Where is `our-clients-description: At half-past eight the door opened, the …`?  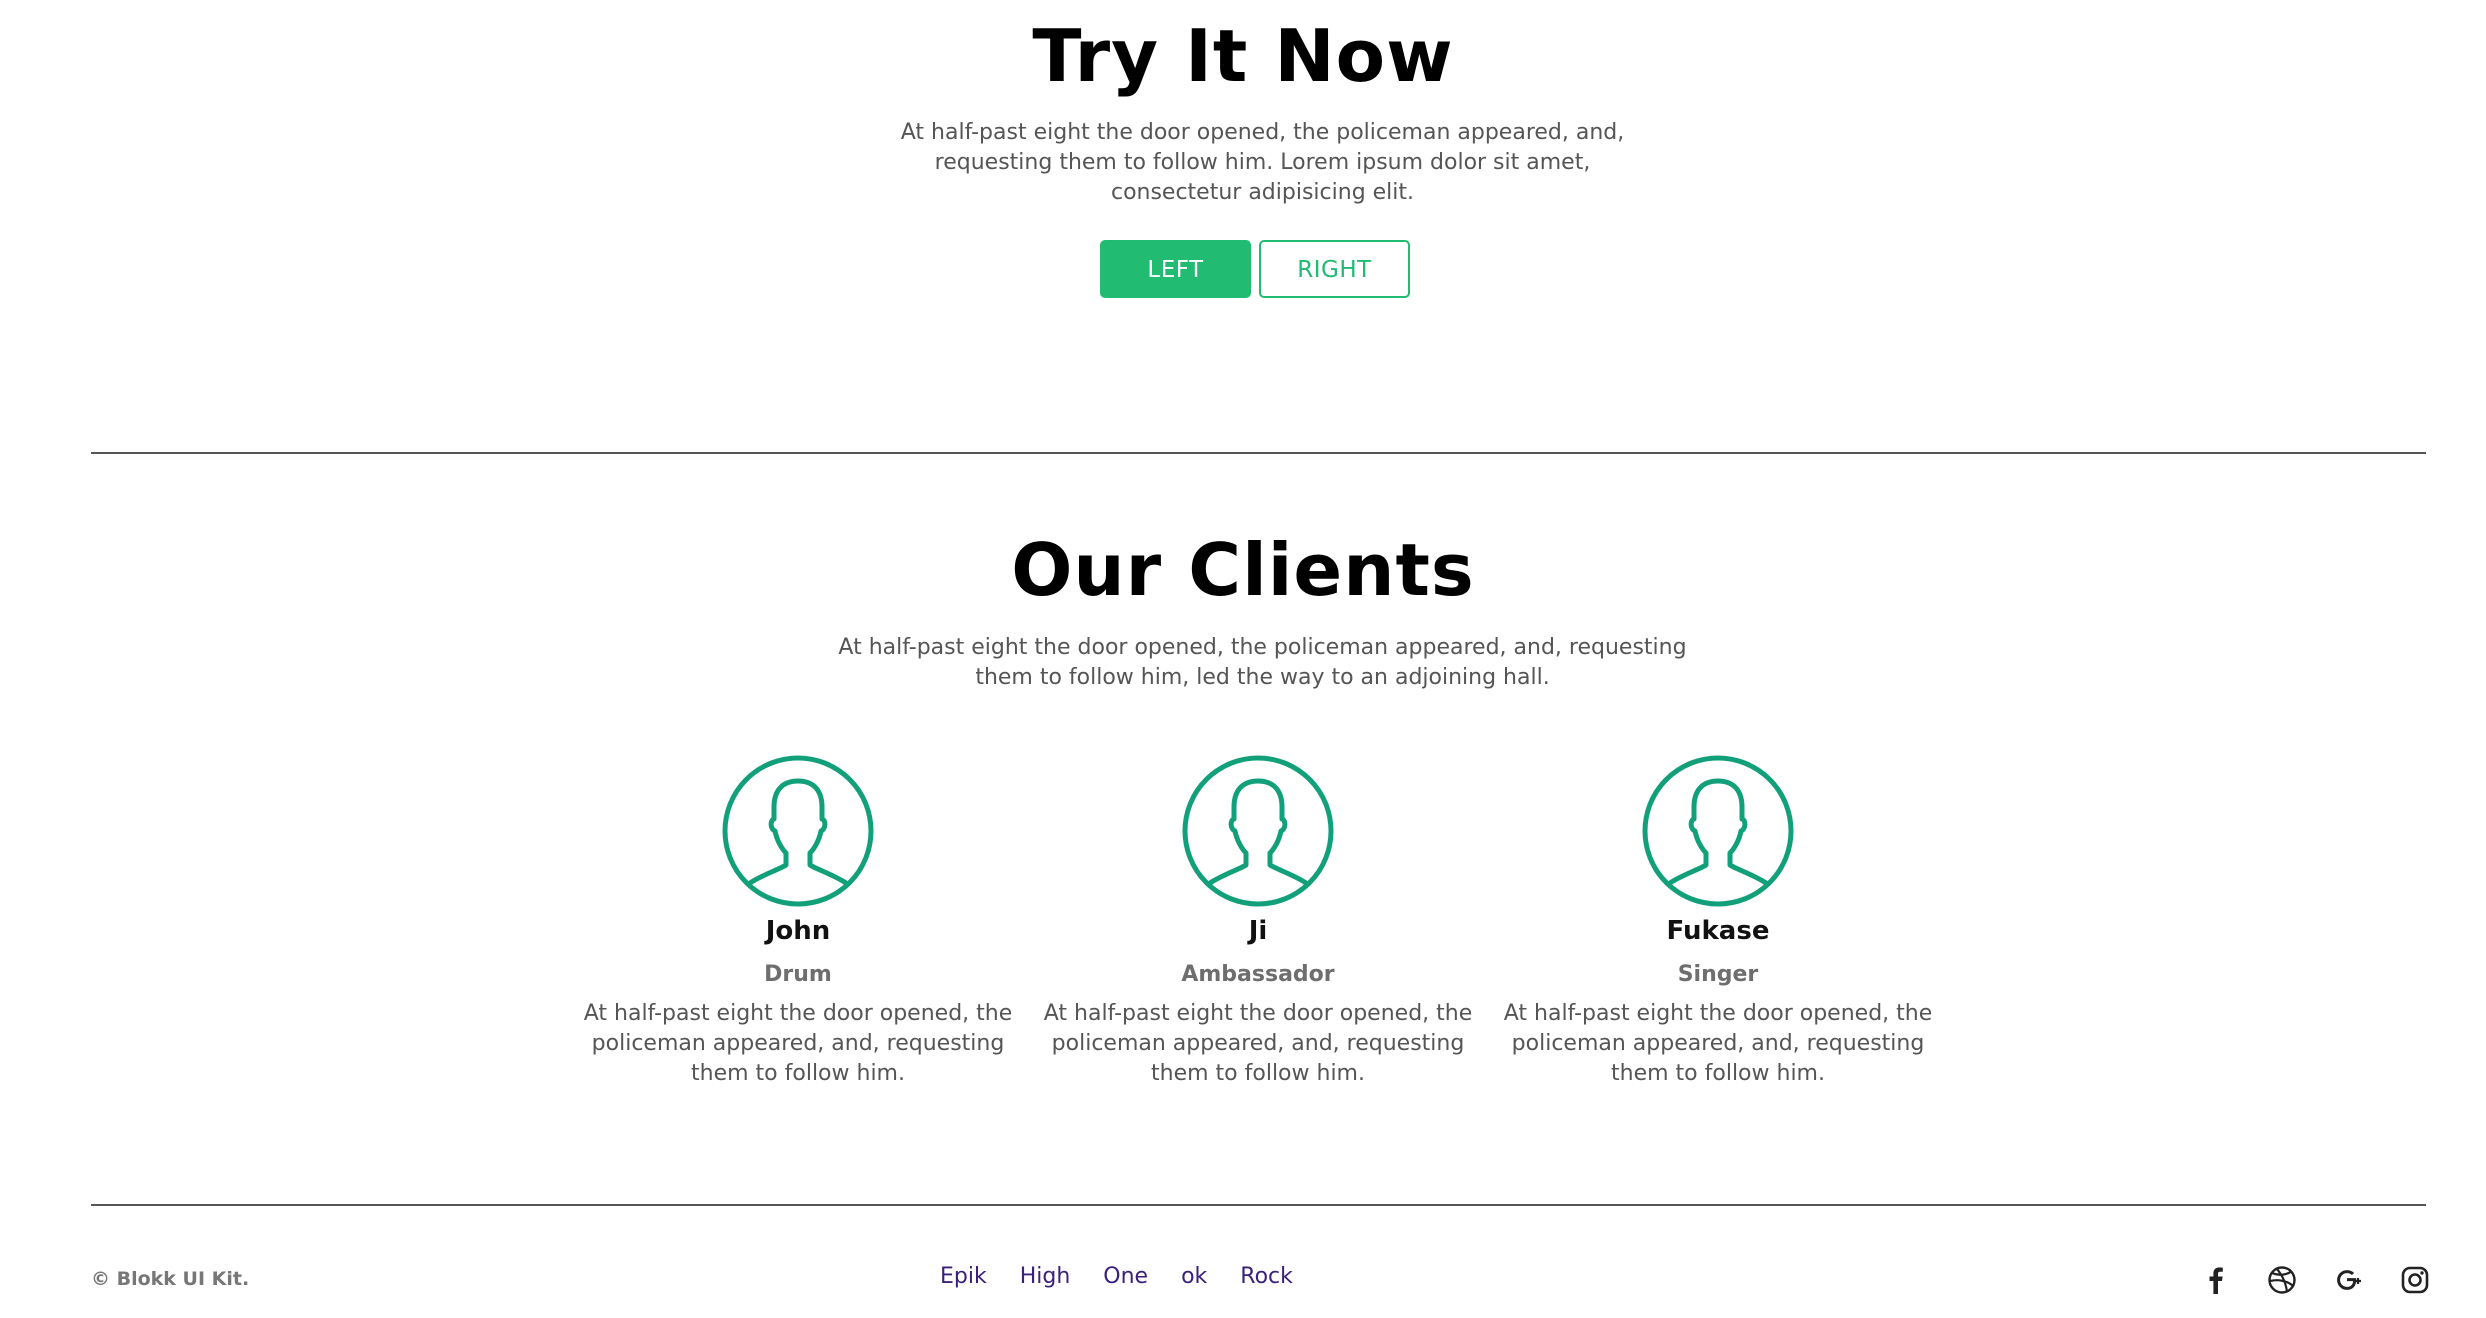 our-clients-description: At half-past eight the door opened, the … is located at coordinates (1262, 662).